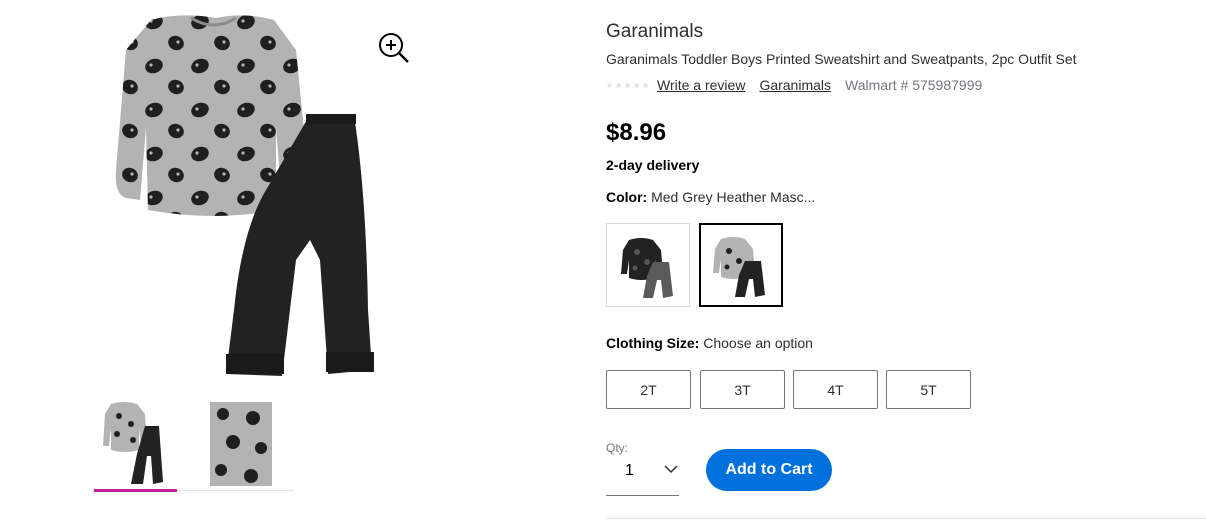 Image resolution: width=1206 pixels, height=527 pixels. I want to click on brand-name: Garanimals, so click(655, 31).